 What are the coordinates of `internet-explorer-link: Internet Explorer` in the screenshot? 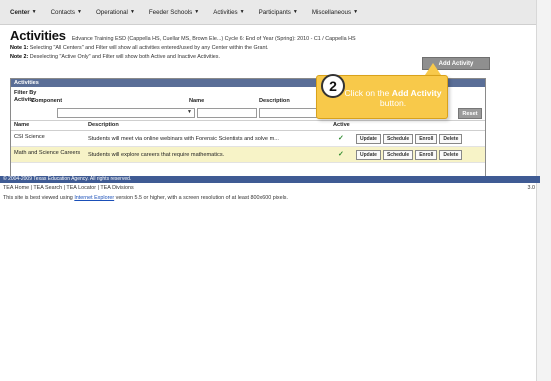 It's located at (94, 198).